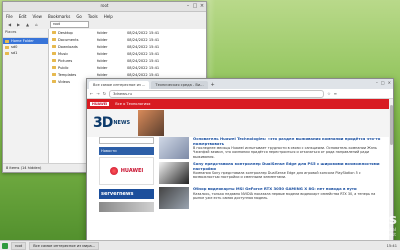 The width and height of the screenshot is (400, 250). Describe the element at coordinates (68, 46) in the screenshot. I see `file-name: Downloads` at that location.